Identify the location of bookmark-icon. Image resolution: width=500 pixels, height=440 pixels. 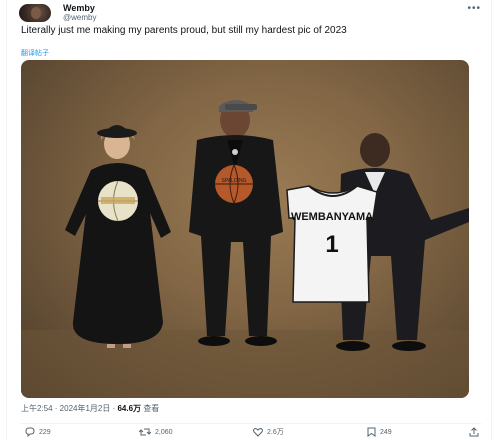
(371, 432).